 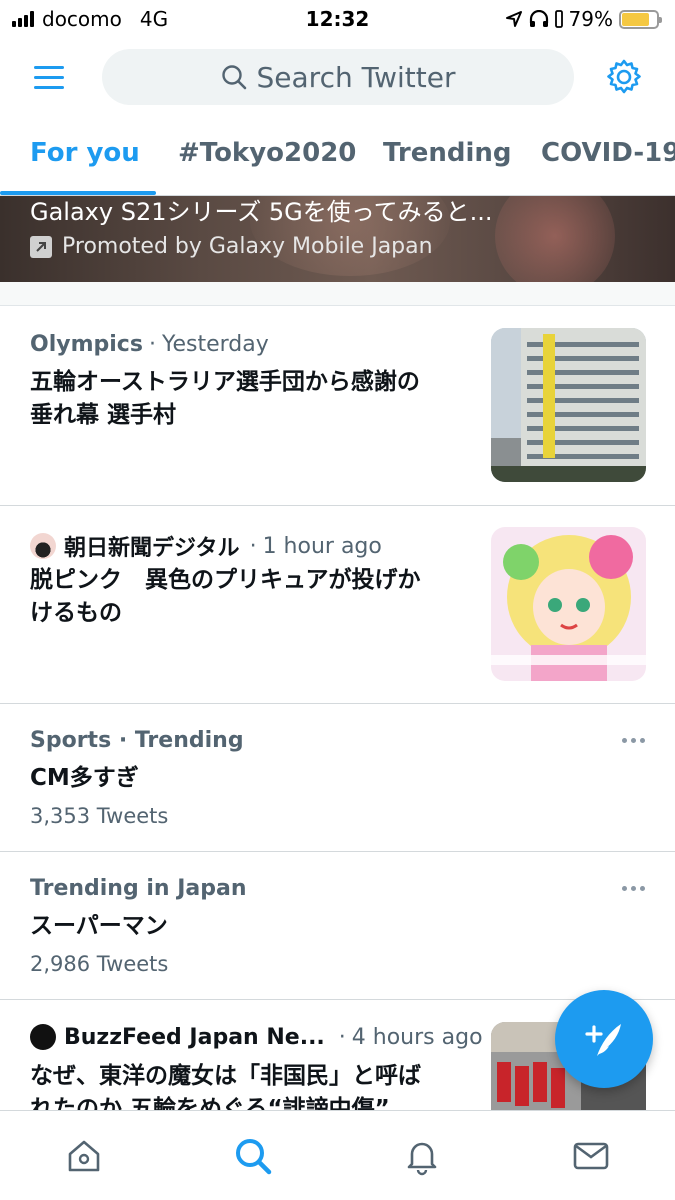 What do you see at coordinates (99, 816) in the screenshot?
I see `tweet-count: 3,353 Tweets` at bounding box center [99, 816].